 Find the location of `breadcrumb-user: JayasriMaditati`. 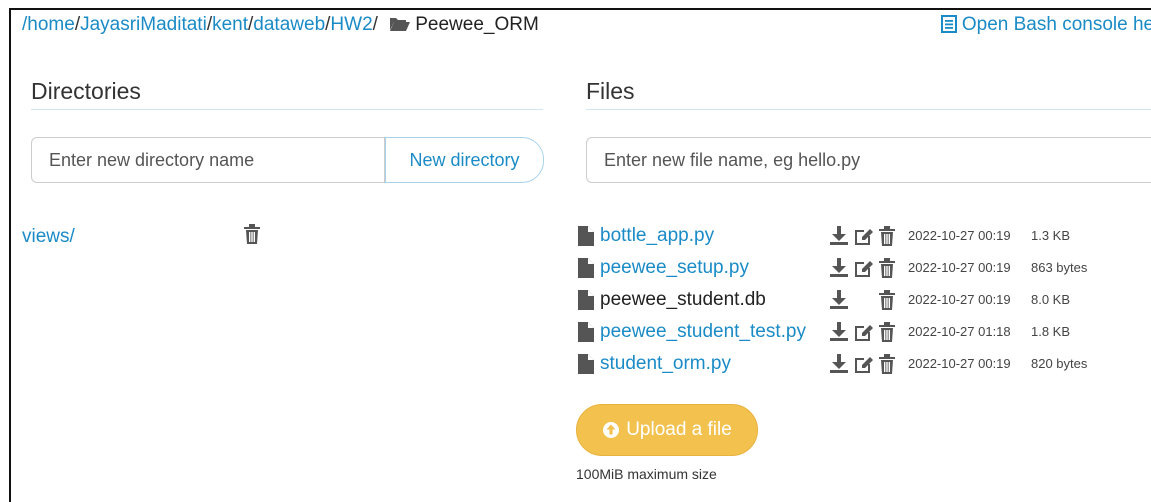

breadcrumb-user: JayasriMaditati is located at coordinates (143, 24).